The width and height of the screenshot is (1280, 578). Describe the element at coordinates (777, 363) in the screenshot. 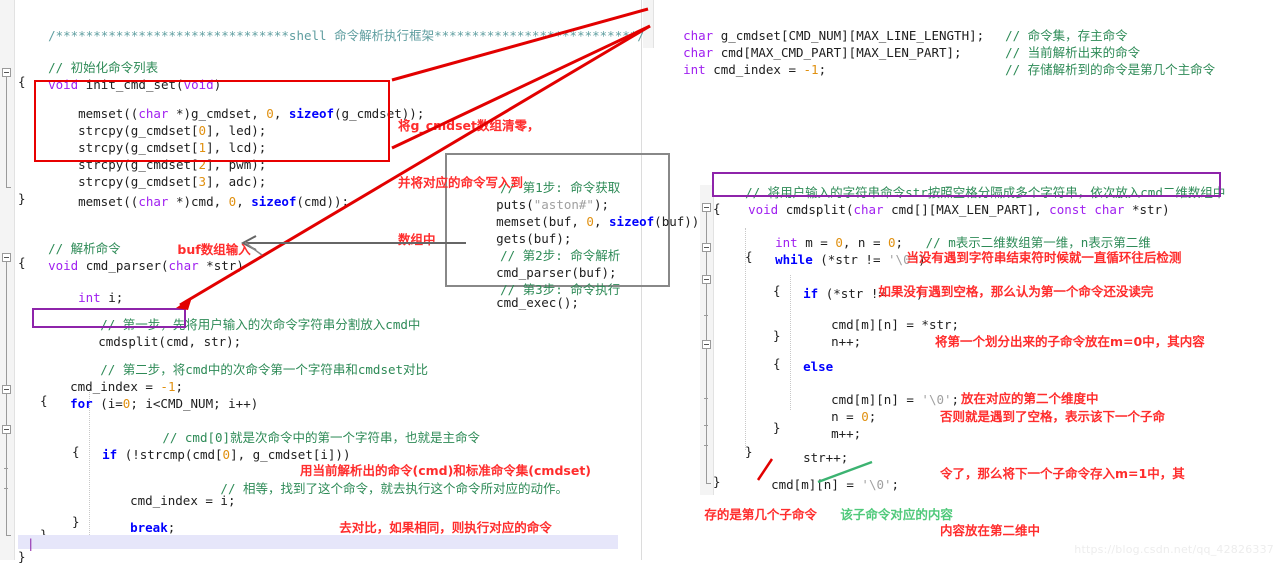

I see `right-line-else-open: {` at that location.